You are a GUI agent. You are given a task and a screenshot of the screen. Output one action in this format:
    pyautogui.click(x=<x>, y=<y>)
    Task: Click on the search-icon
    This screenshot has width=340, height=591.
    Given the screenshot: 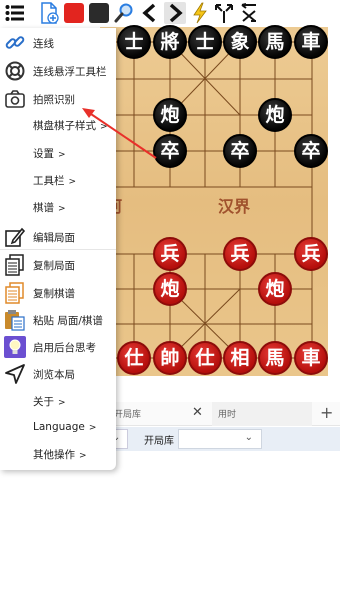 What is the action you would take?
    pyautogui.click(x=124, y=13)
    